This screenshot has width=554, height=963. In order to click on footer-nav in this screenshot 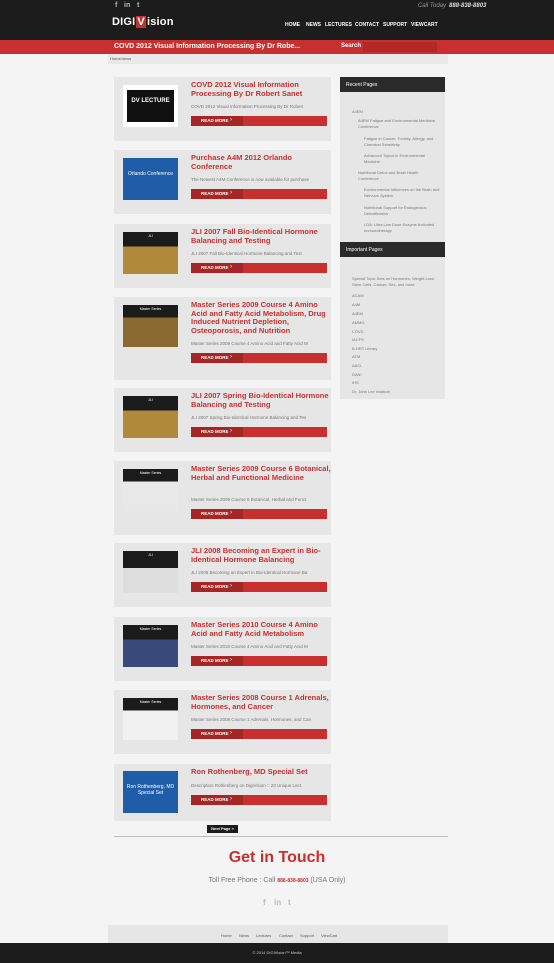, I will do `click(278, 934)`.